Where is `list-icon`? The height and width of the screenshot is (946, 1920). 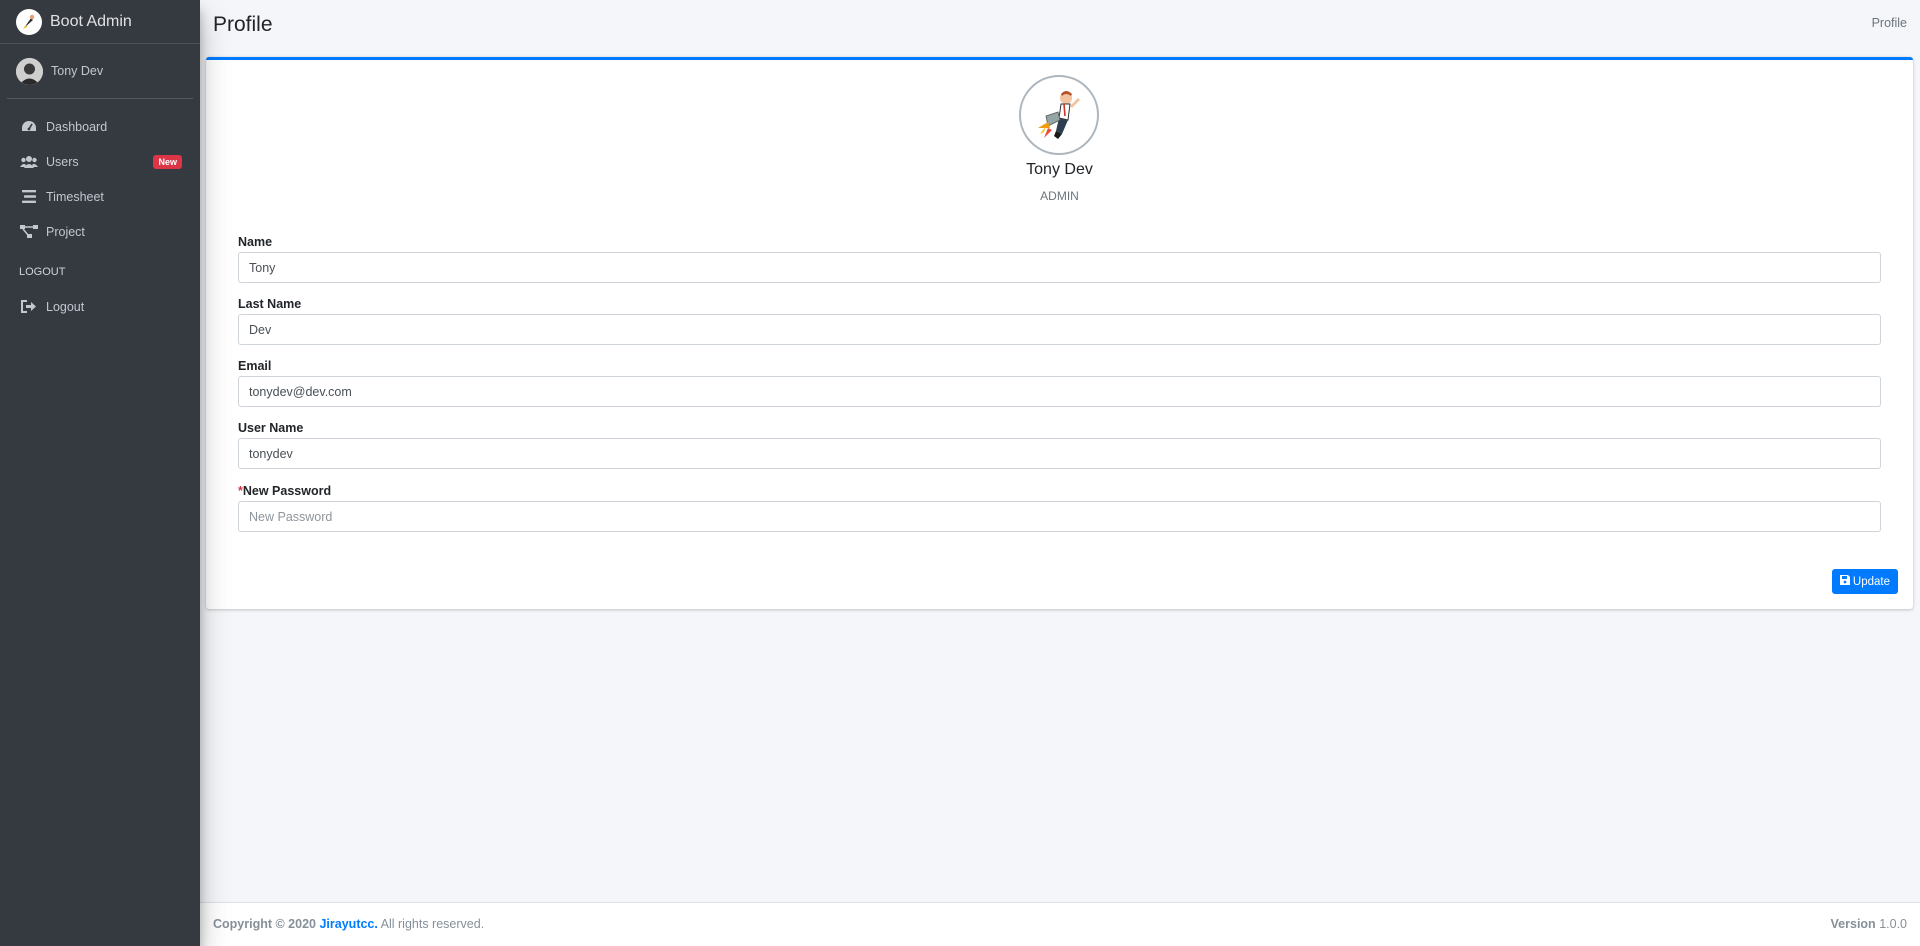 list-icon is located at coordinates (29, 197).